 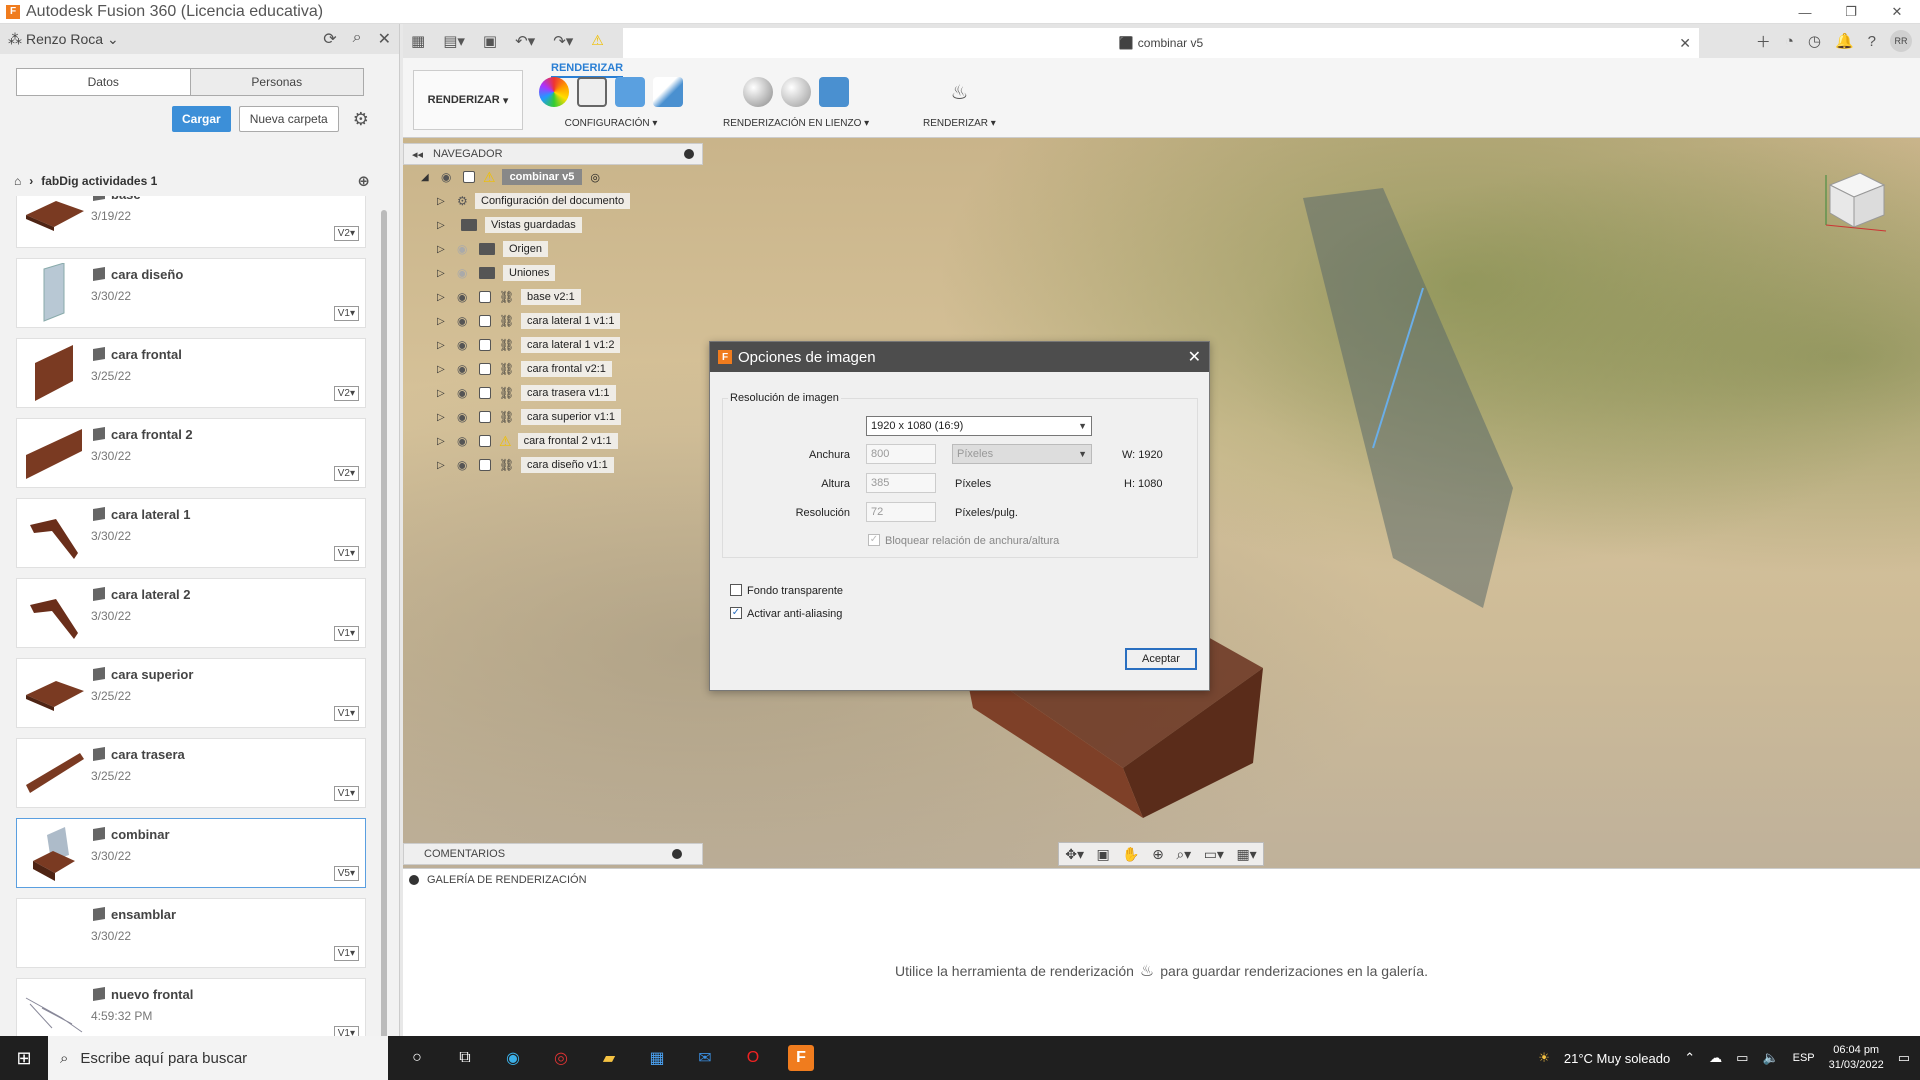 I want to click on file-card-cara-lateral-1: cara lateral 1 3/30/22 V1▾, so click(x=191, y=533).